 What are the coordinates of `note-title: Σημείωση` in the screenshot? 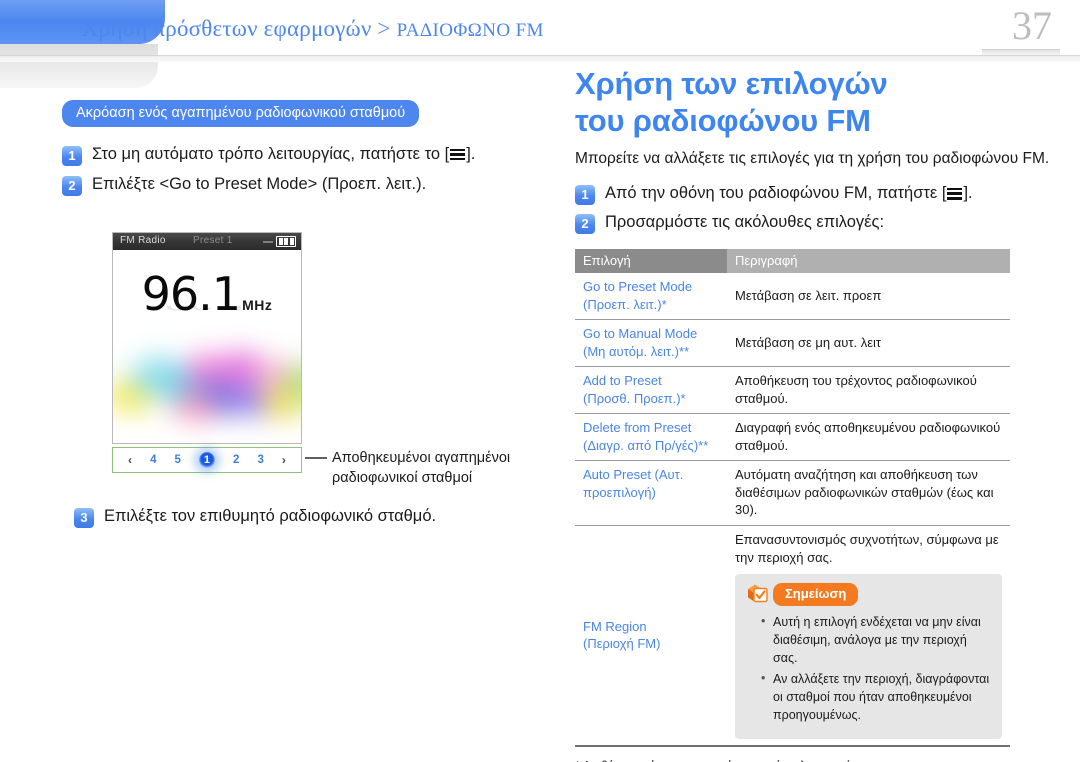 It's located at (816, 594).